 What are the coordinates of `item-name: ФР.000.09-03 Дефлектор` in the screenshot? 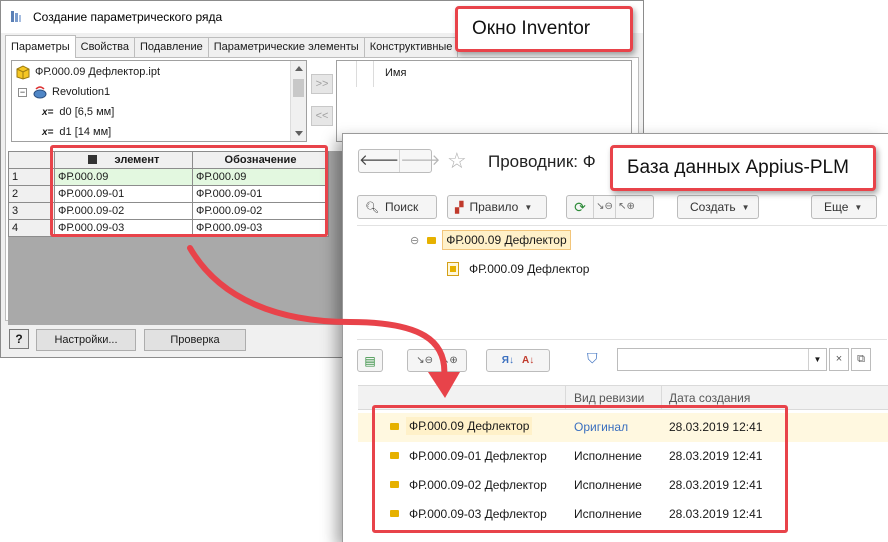 It's located at (478, 514).